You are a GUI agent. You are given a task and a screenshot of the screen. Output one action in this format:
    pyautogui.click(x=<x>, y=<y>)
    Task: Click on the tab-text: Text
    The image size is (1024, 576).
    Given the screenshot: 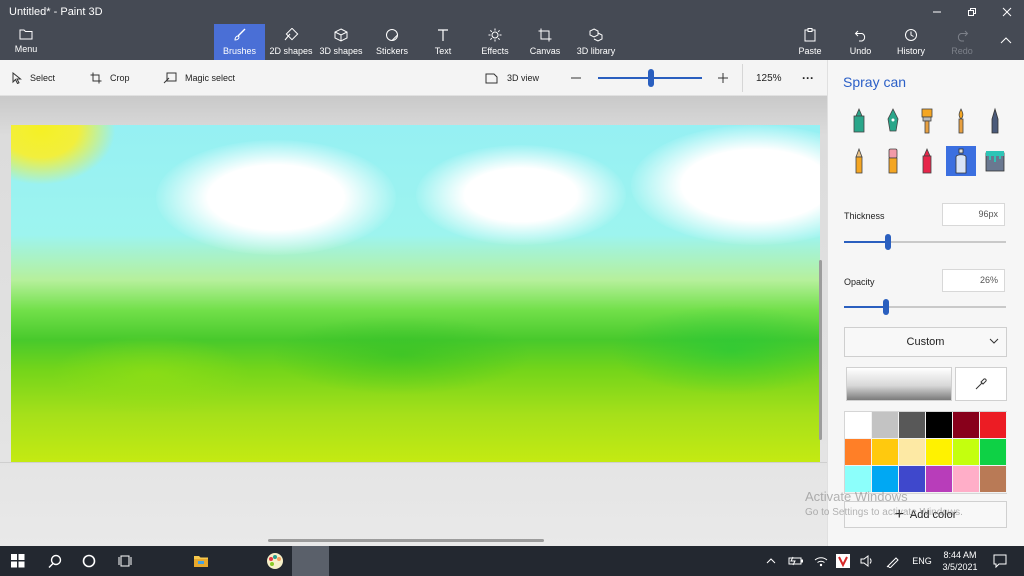 What is the action you would take?
    pyautogui.click(x=443, y=42)
    